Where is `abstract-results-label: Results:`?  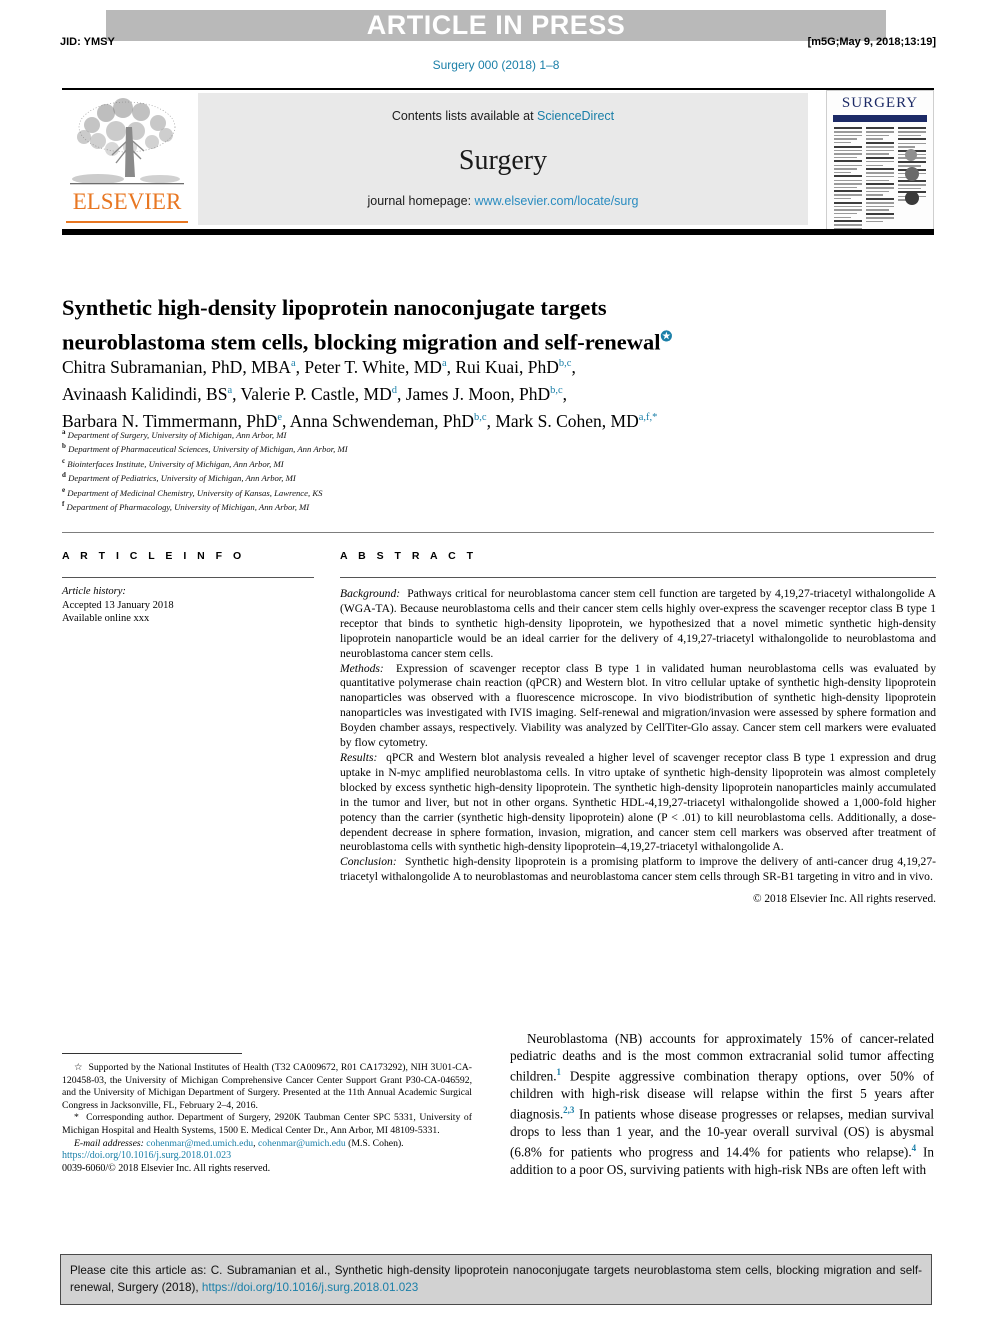 abstract-results-label: Results: is located at coordinates (359, 757).